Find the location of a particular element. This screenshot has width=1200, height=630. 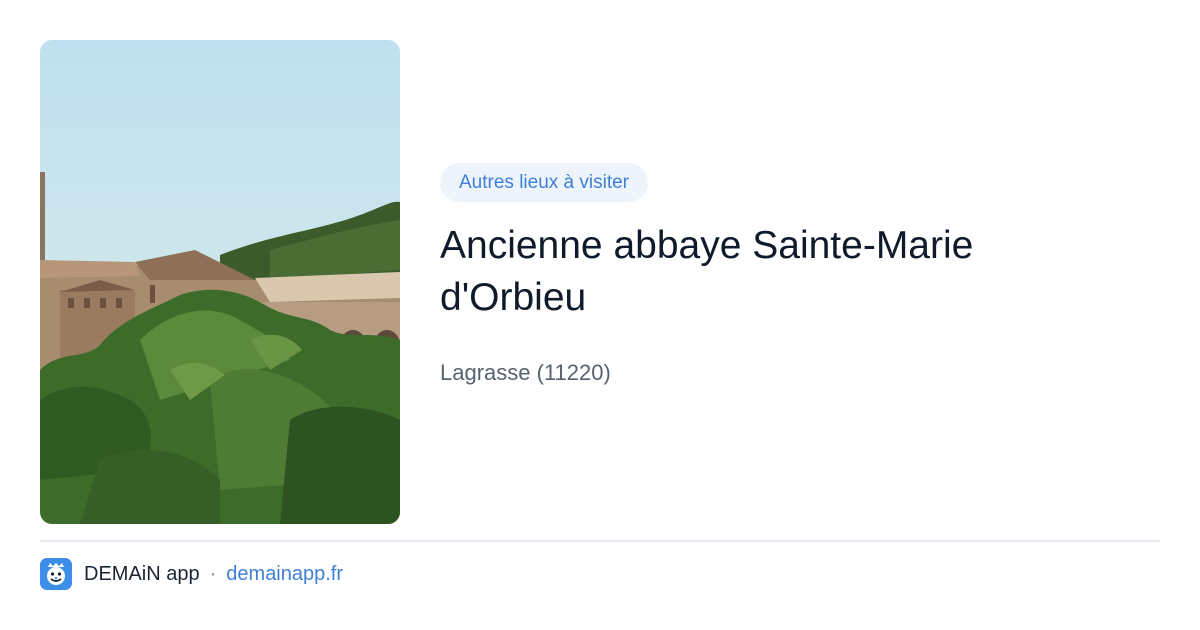

category-badge: Autres lieux à visiter is located at coordinates (544, 182).